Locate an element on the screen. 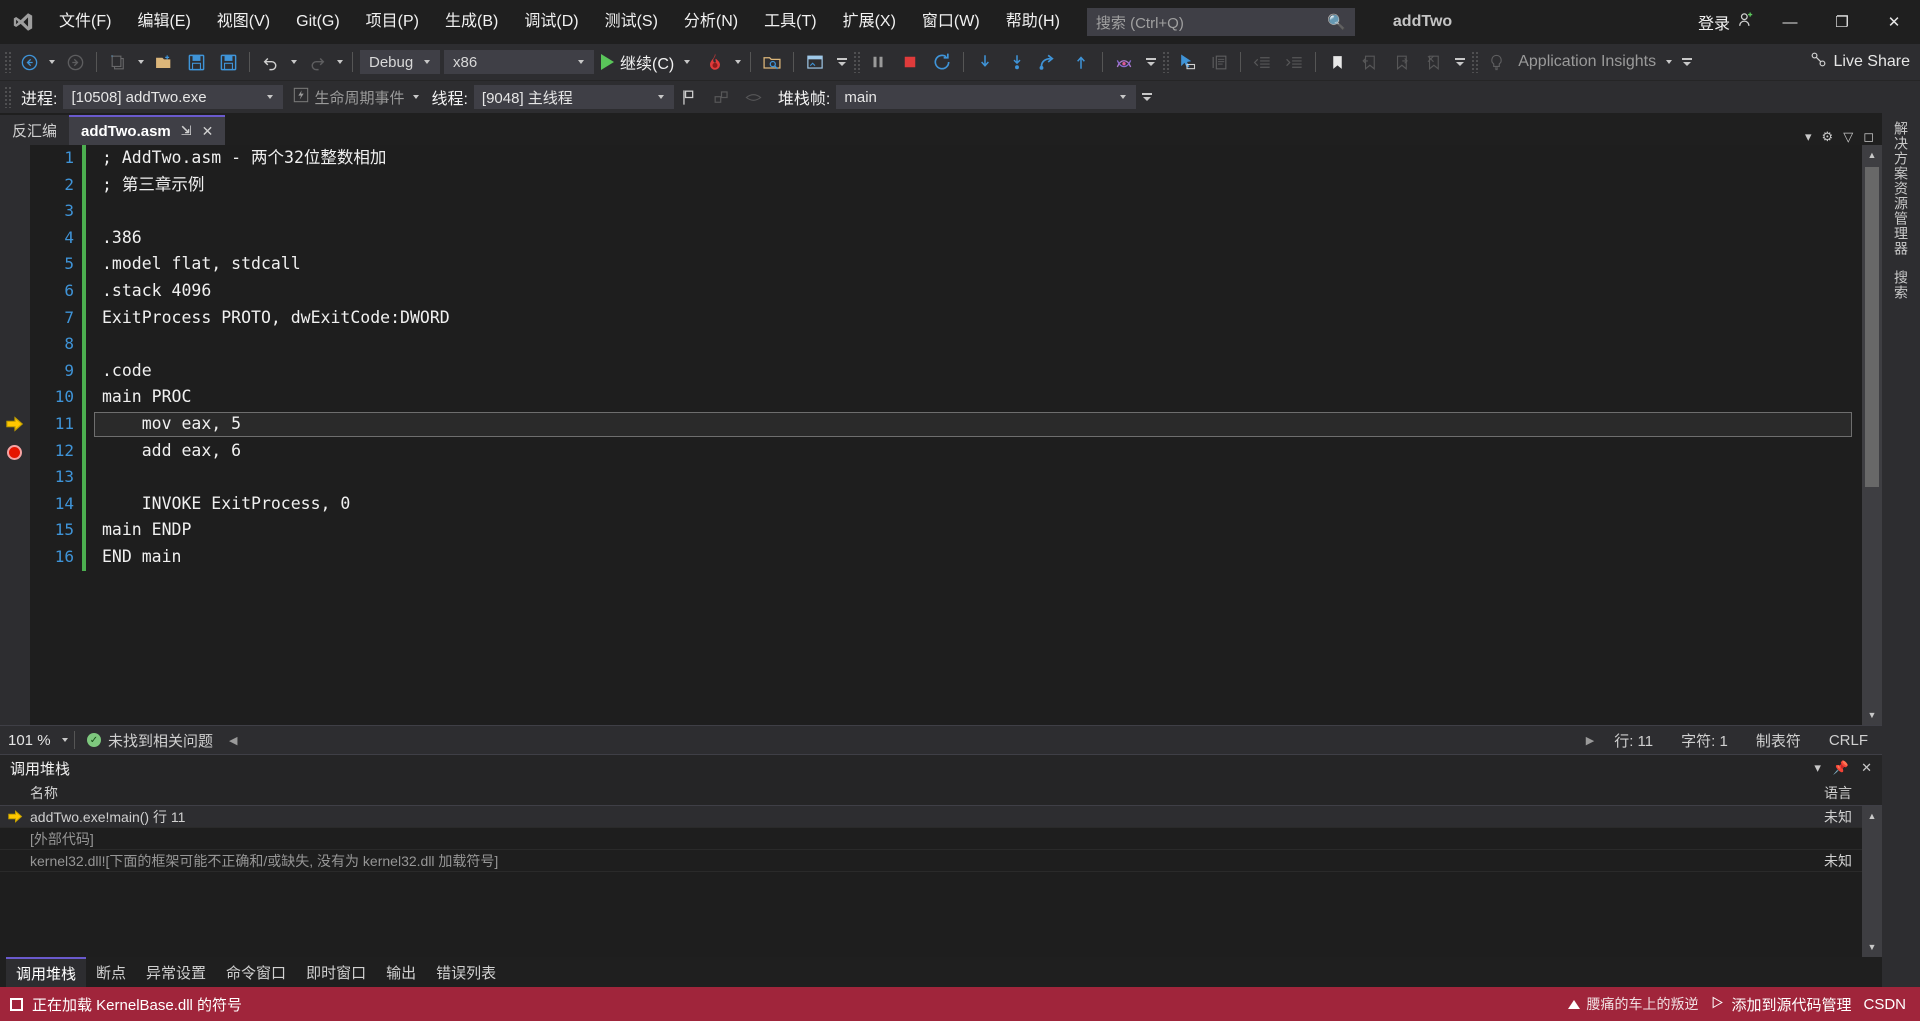 This screenshot has height=1021, width=1920. scroll-up-icon: ▲ is located at coordinates (1872, 155).